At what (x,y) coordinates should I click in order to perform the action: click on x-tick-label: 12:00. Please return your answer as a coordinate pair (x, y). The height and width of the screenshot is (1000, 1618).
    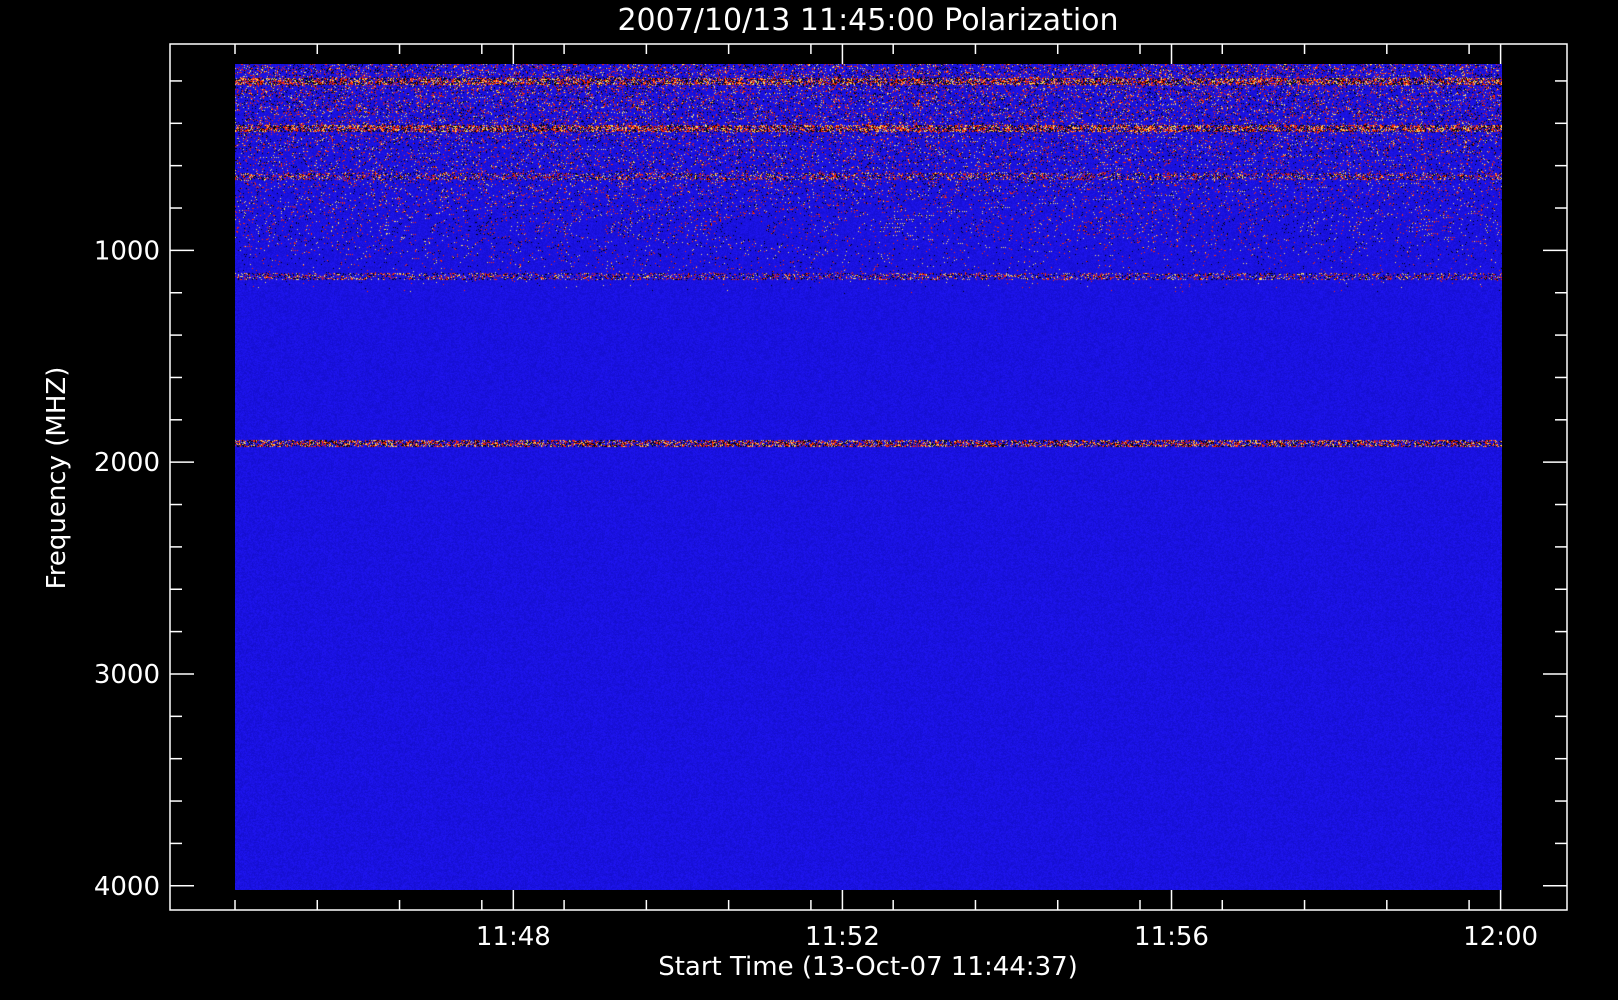
    Looking at the image, I should click on (1500, 937).